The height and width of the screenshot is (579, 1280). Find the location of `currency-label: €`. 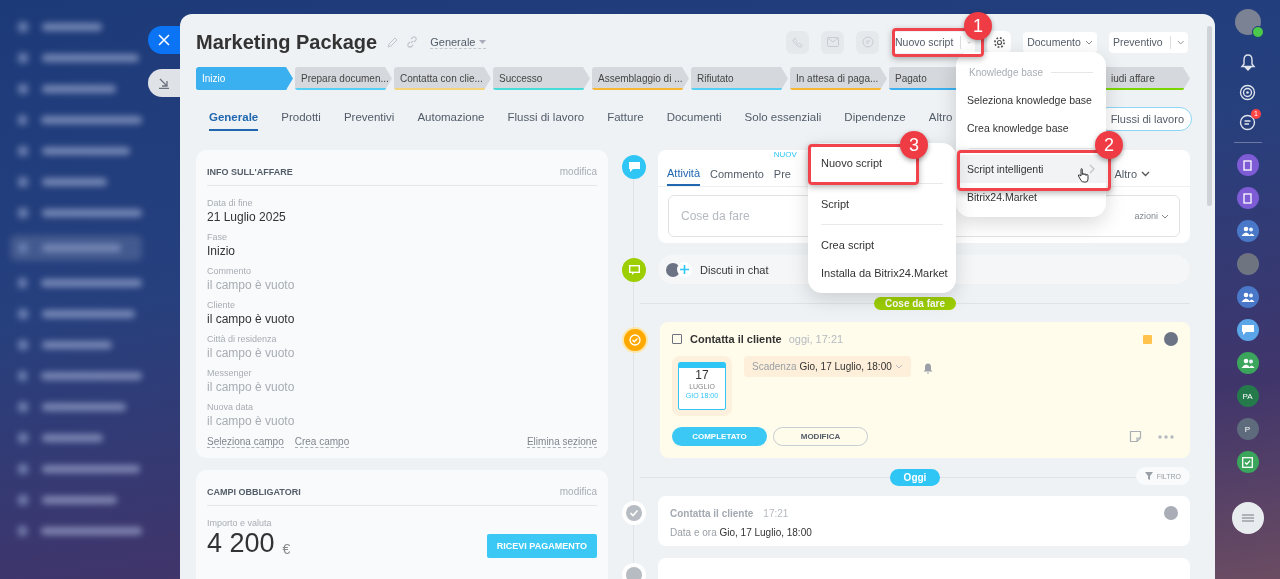

currency-label: € is located at coordinates (286, 549).